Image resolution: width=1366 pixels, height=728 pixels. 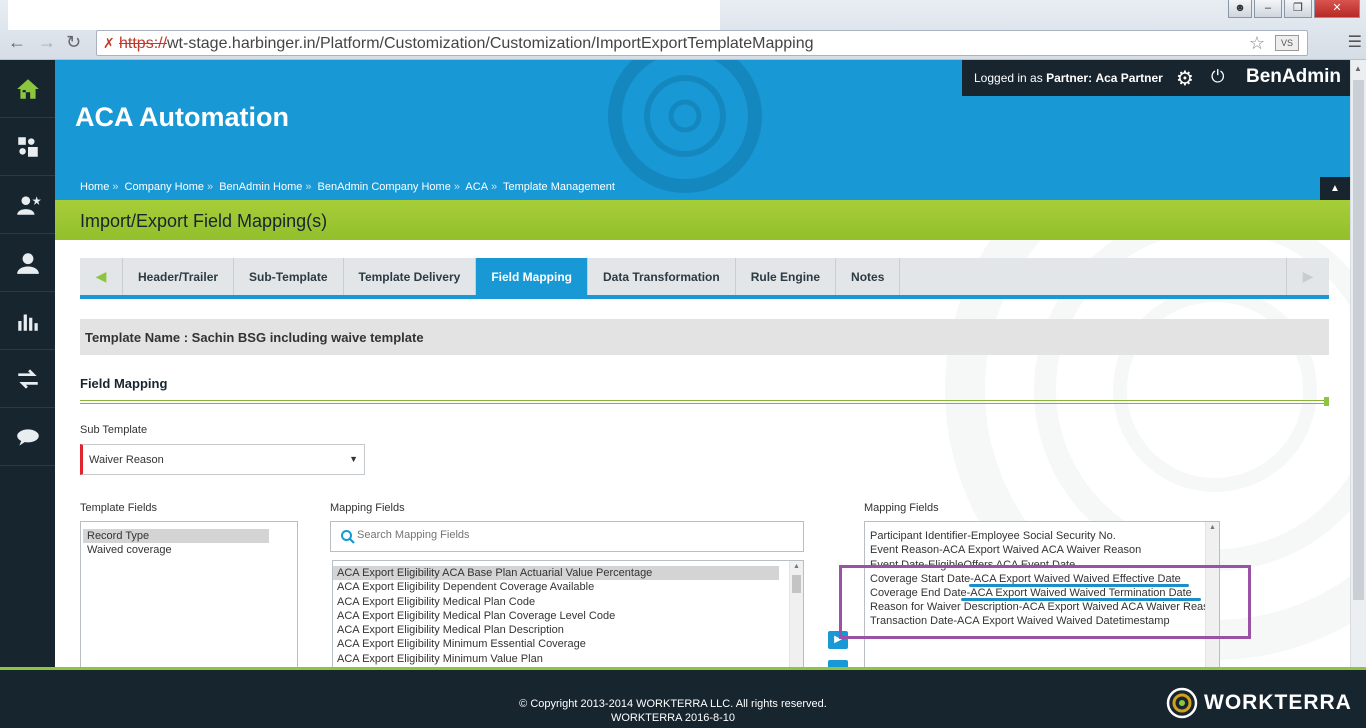 I want to click on minimize-button: –, so click(x=1268, y=9).